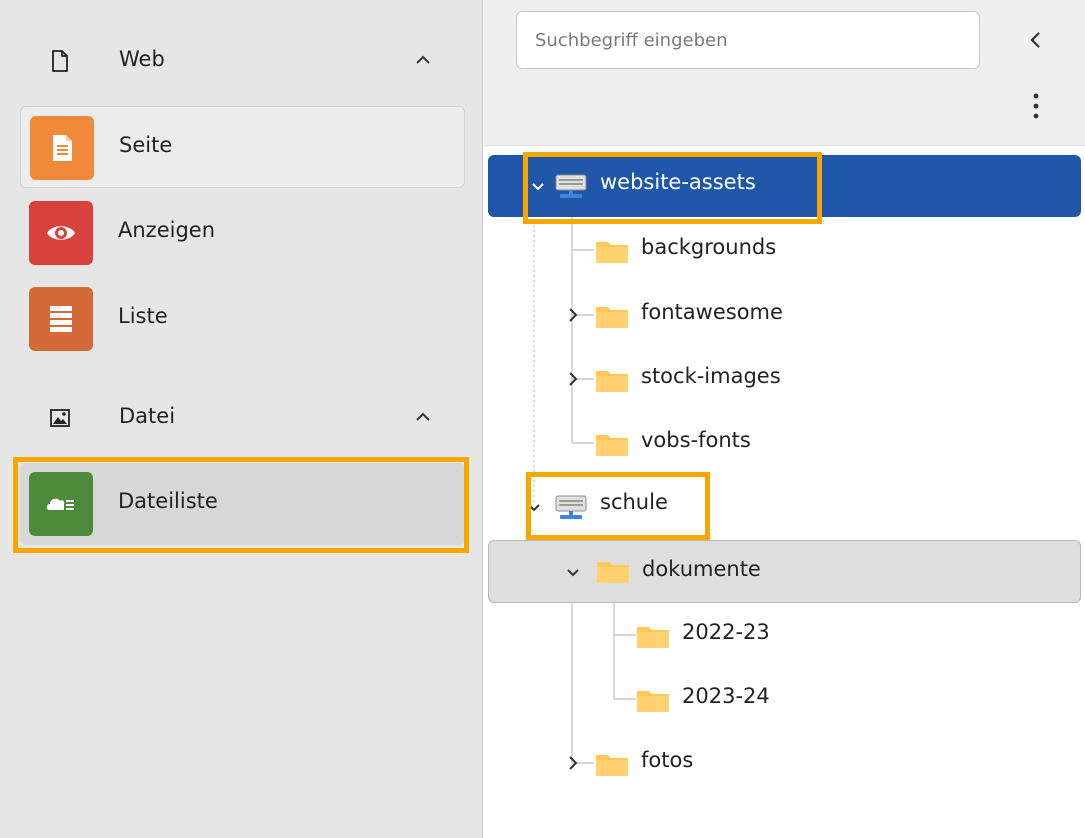  I want to click on tree-node-label: stock-images, so click(711, 376).